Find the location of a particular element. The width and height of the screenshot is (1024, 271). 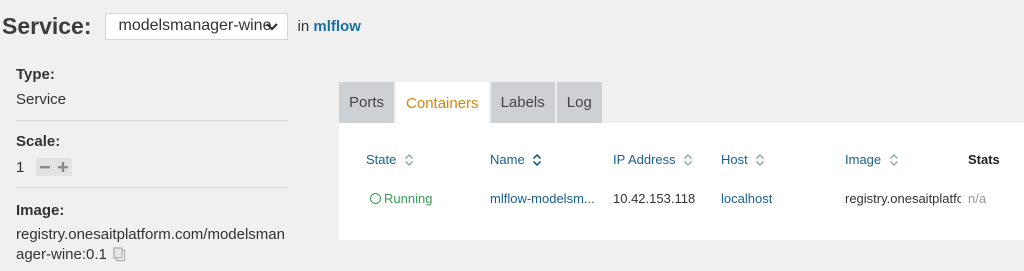

namespace-text: in mlflow is located at coordinates (329, 26).